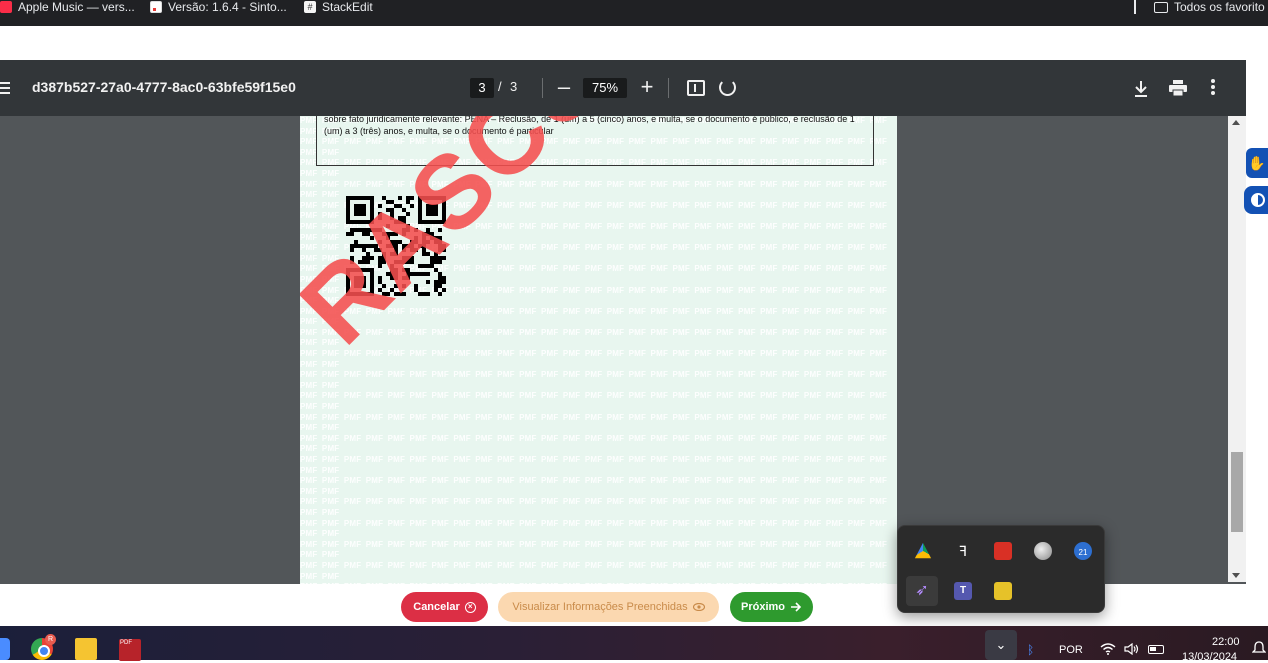 The height and width of the screenshot is (663, 1268). I want to click on taskbar-app-icon, so click(5, 649).